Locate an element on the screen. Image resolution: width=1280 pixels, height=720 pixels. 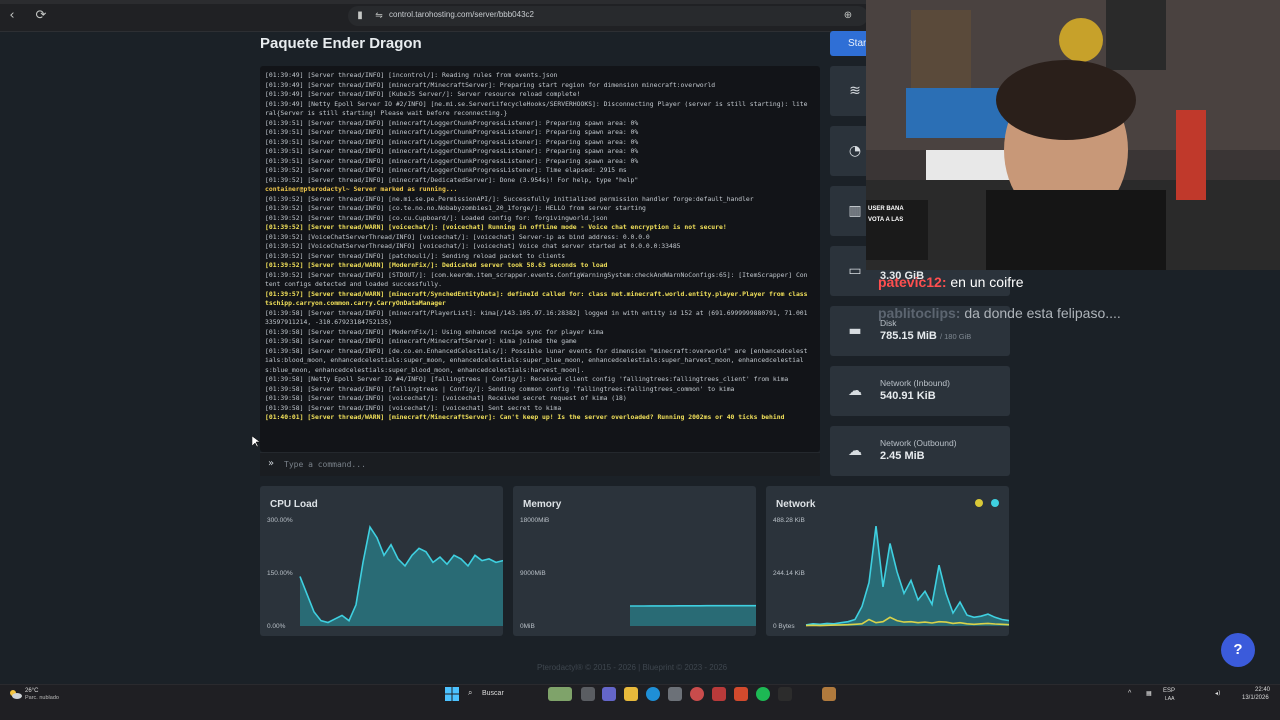
chevron-right-icon: » is located at coordinates (271, 463).